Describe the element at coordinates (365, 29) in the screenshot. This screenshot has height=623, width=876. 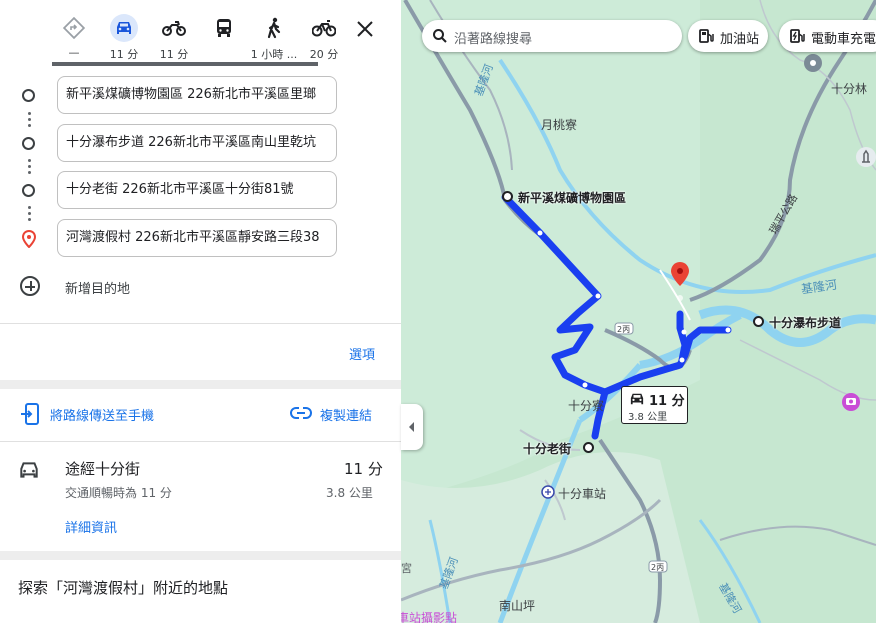
I see `close-icon` at that location.